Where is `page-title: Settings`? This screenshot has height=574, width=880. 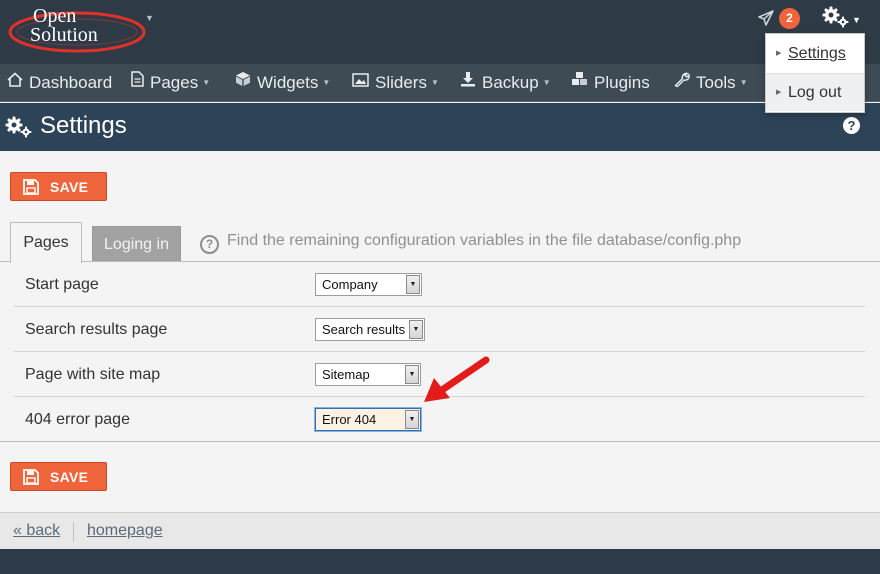 page-title: Settings is located at coordinates (83, 125).